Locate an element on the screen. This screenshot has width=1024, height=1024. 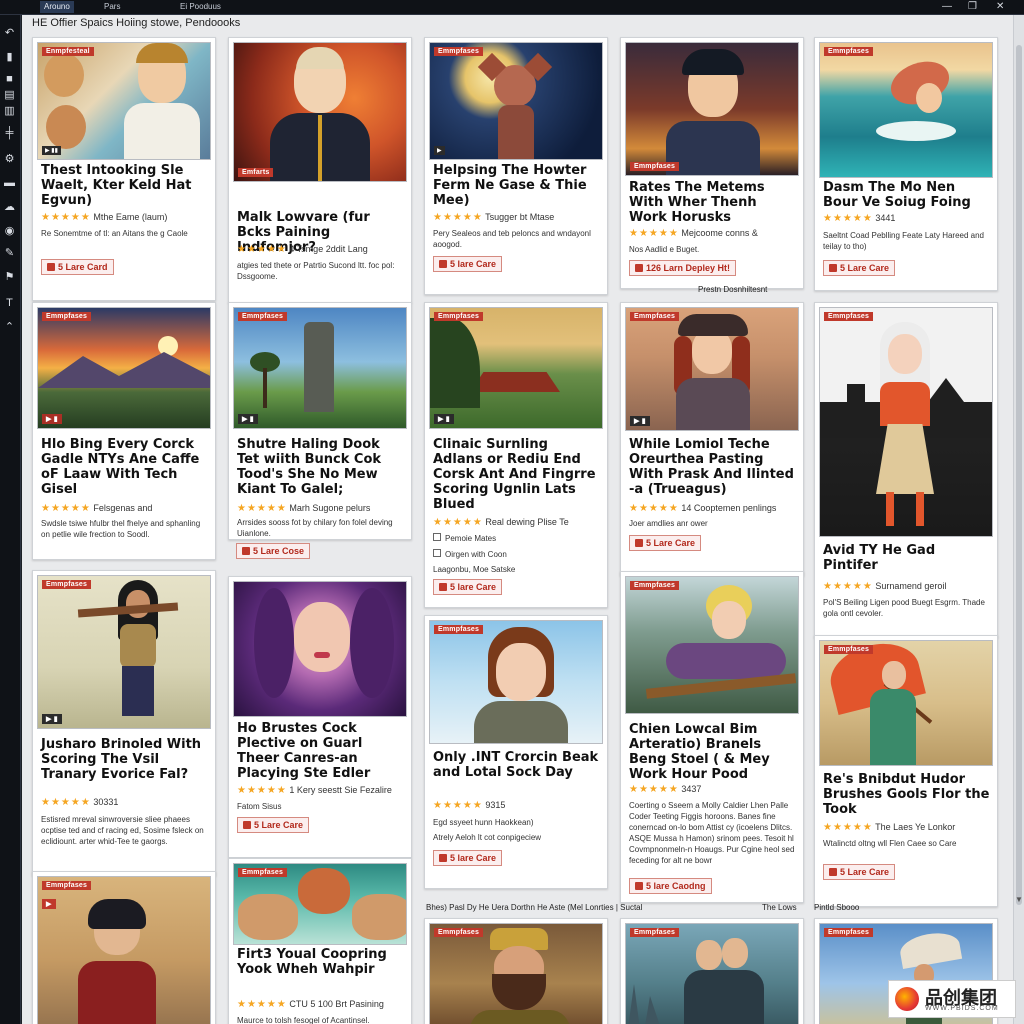
tab-arouno: Arouno is located at coordinates (57, 7).